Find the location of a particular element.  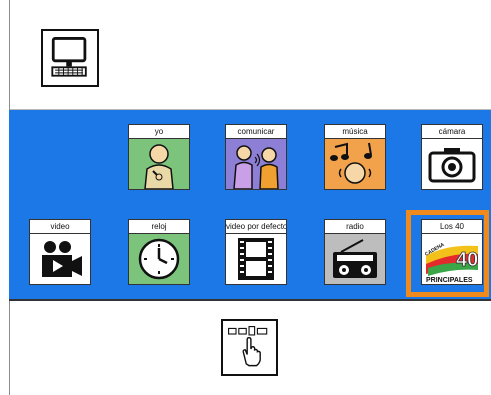

computer-button is located at coordinates (70, 58).